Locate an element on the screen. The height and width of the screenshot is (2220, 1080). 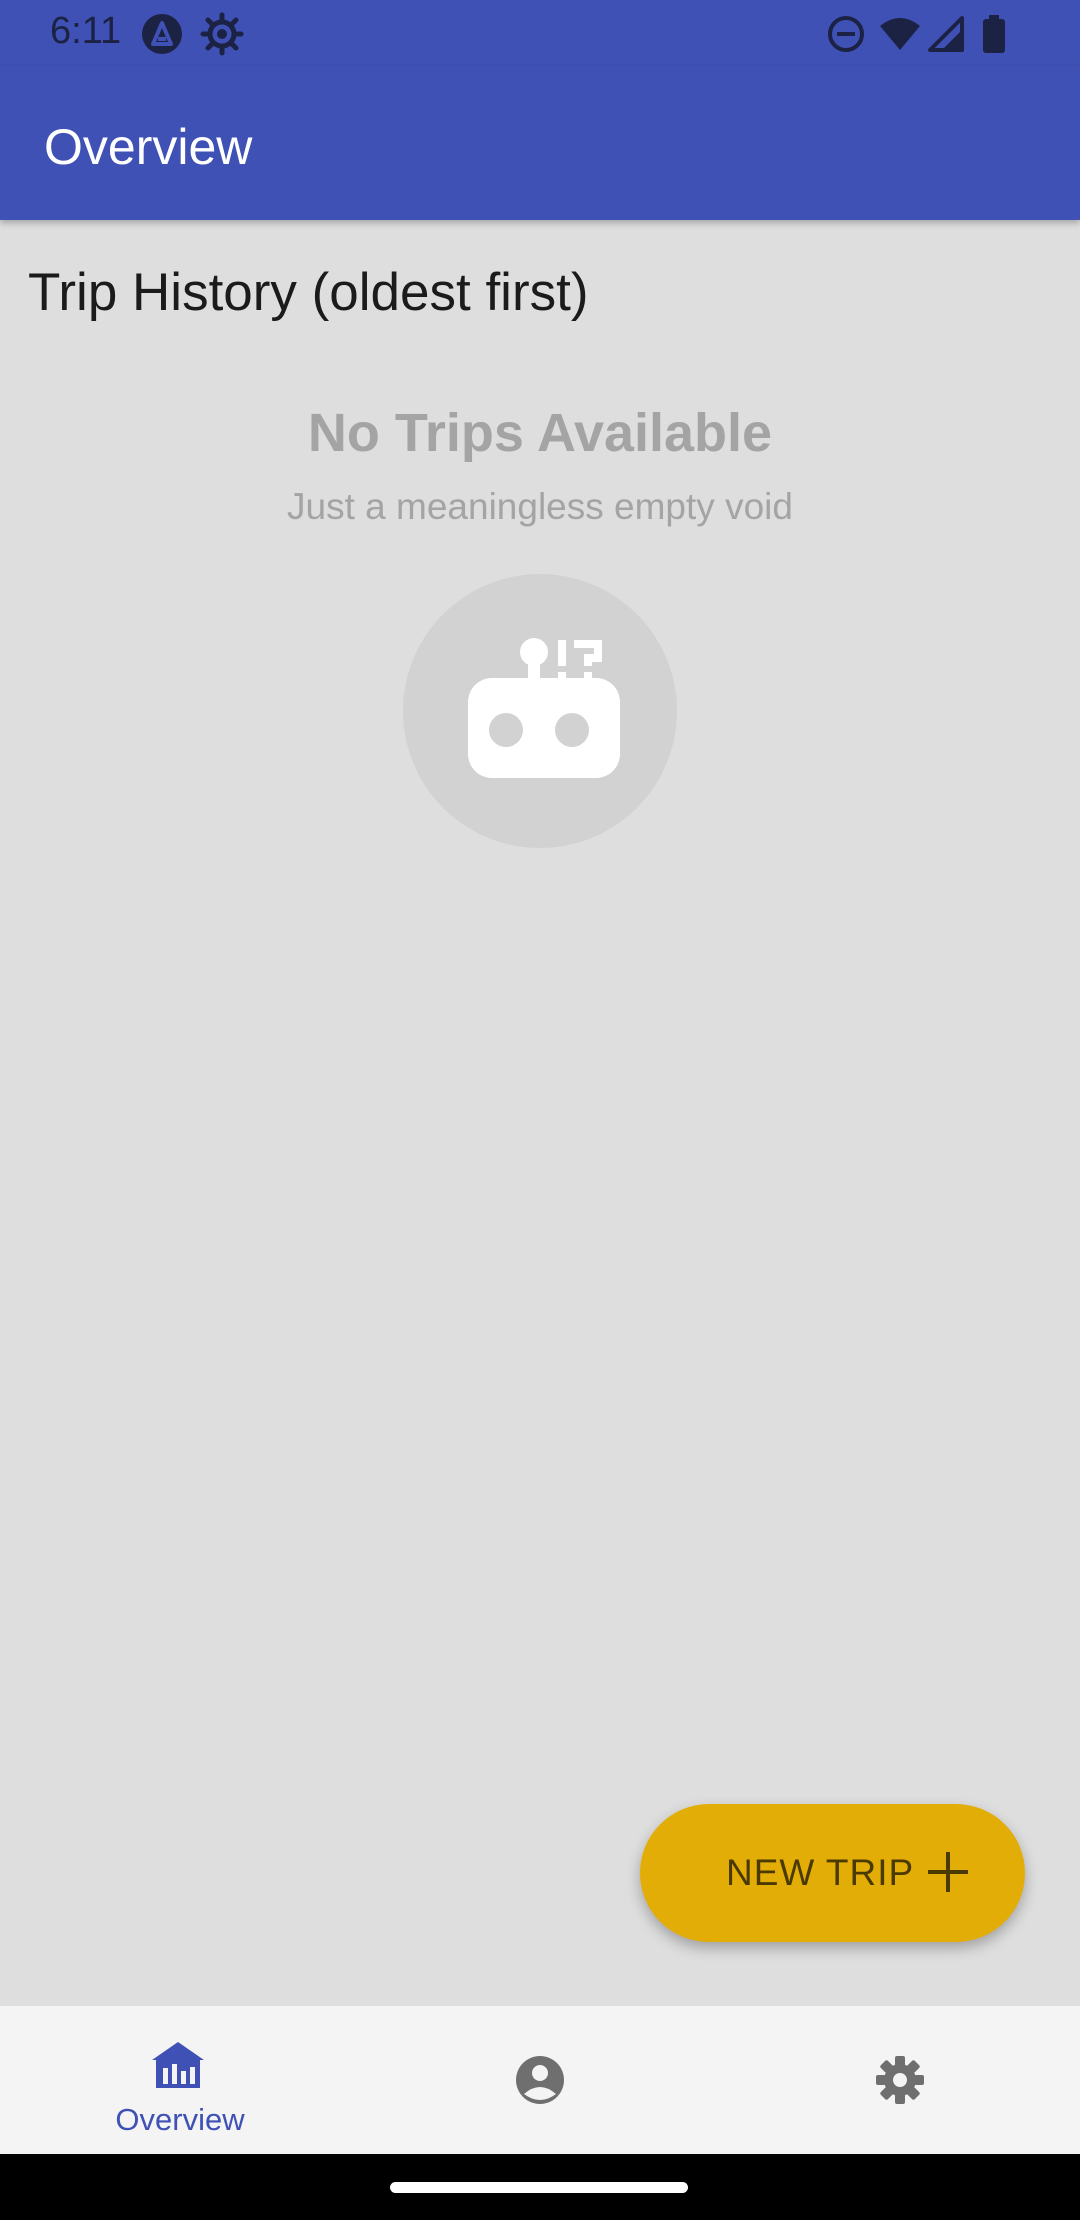
home-gesture-handle is located at coordinates (539, 2187).